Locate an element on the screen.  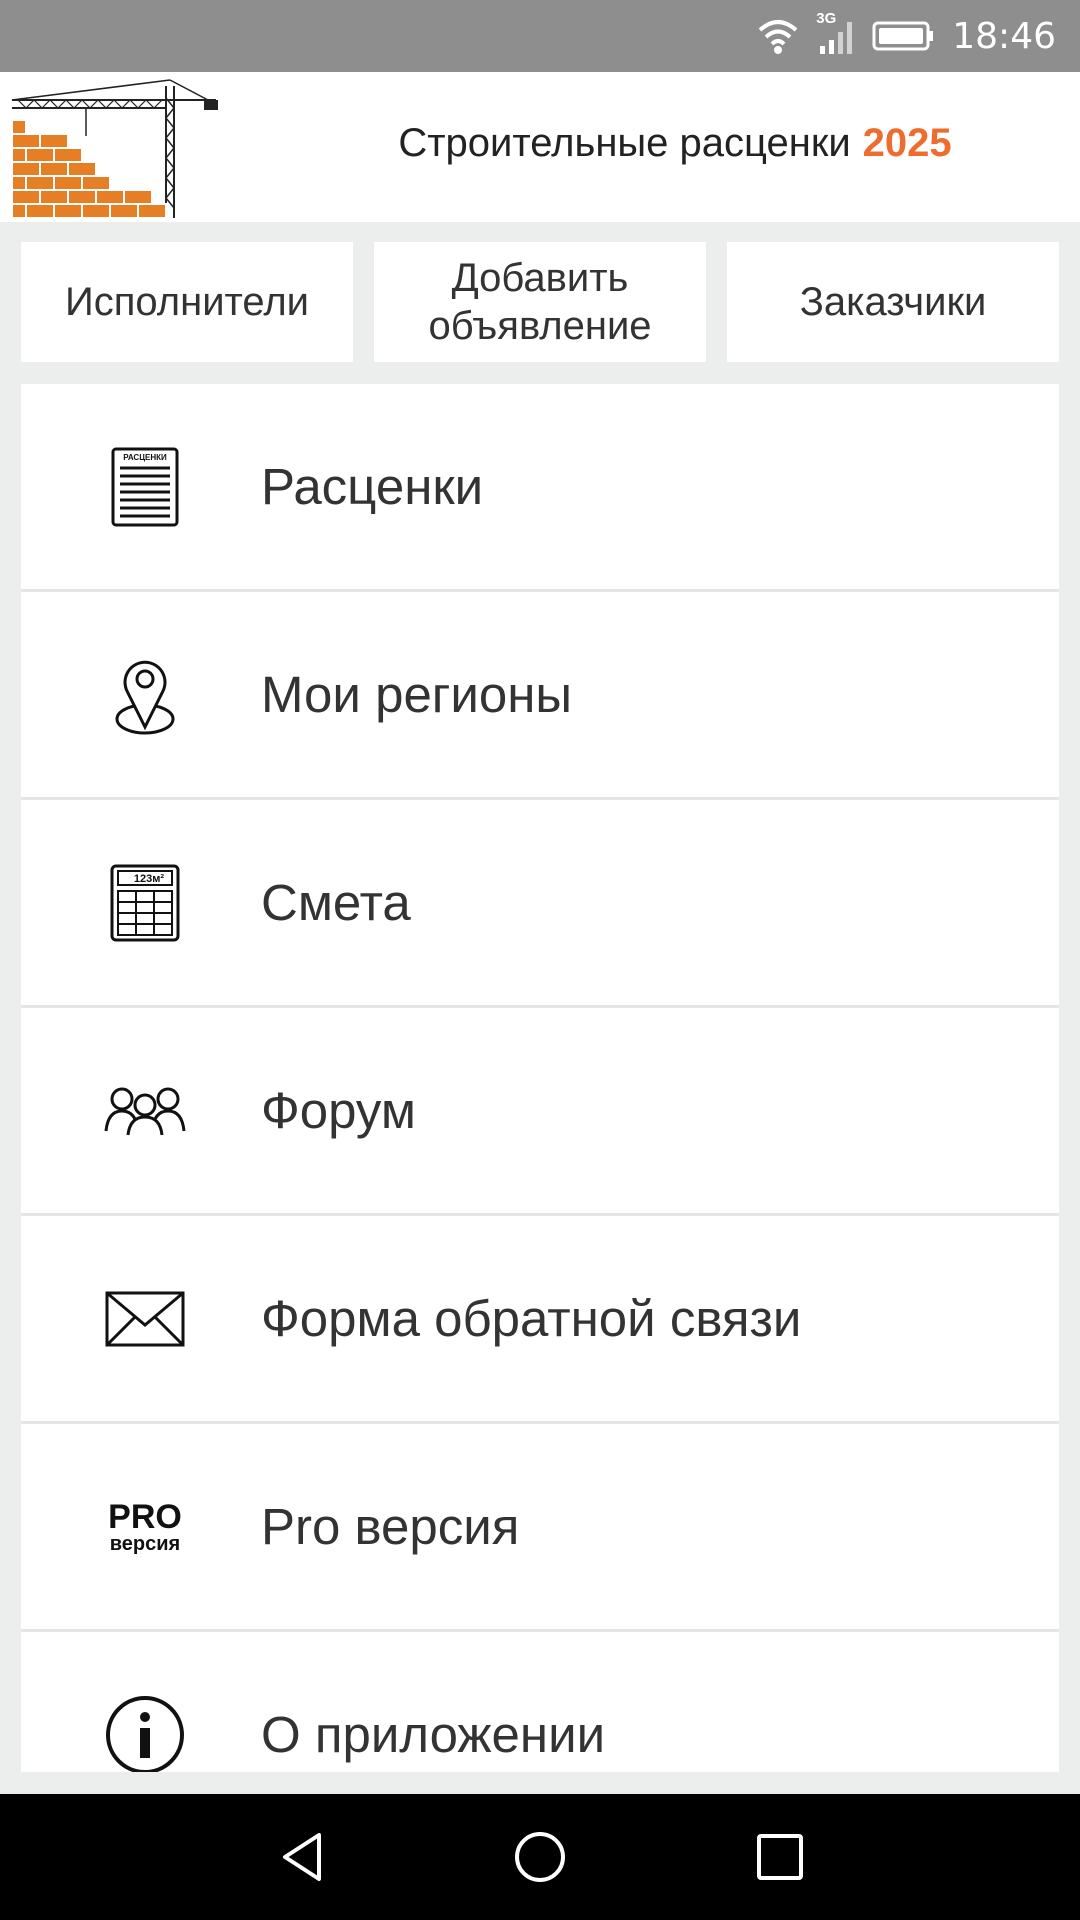
navigation-bar is located at coordinates (540, 1857).